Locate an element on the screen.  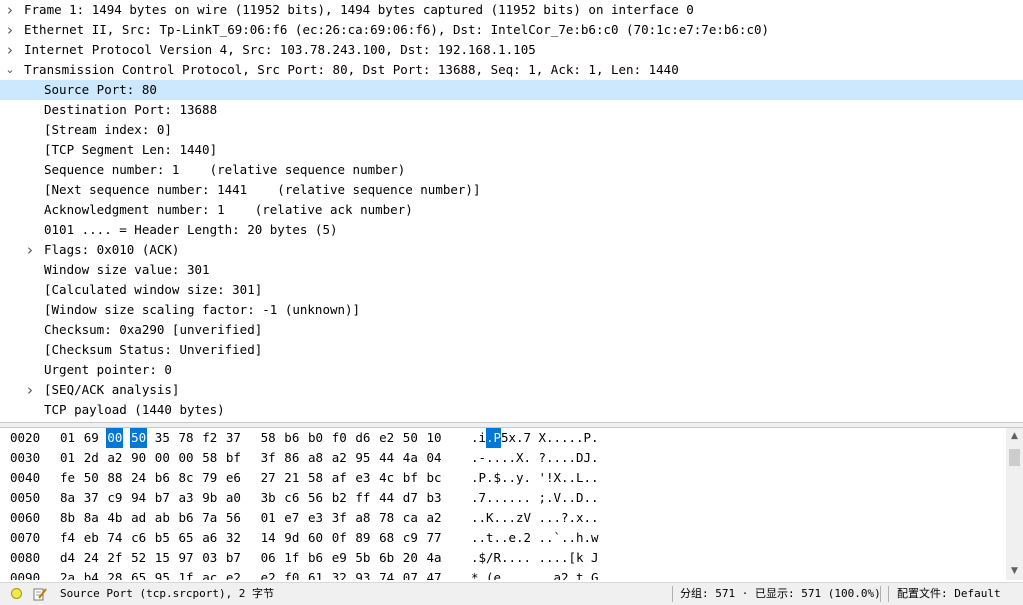
hex-byte: 1f is located at coordinates (291, 558).